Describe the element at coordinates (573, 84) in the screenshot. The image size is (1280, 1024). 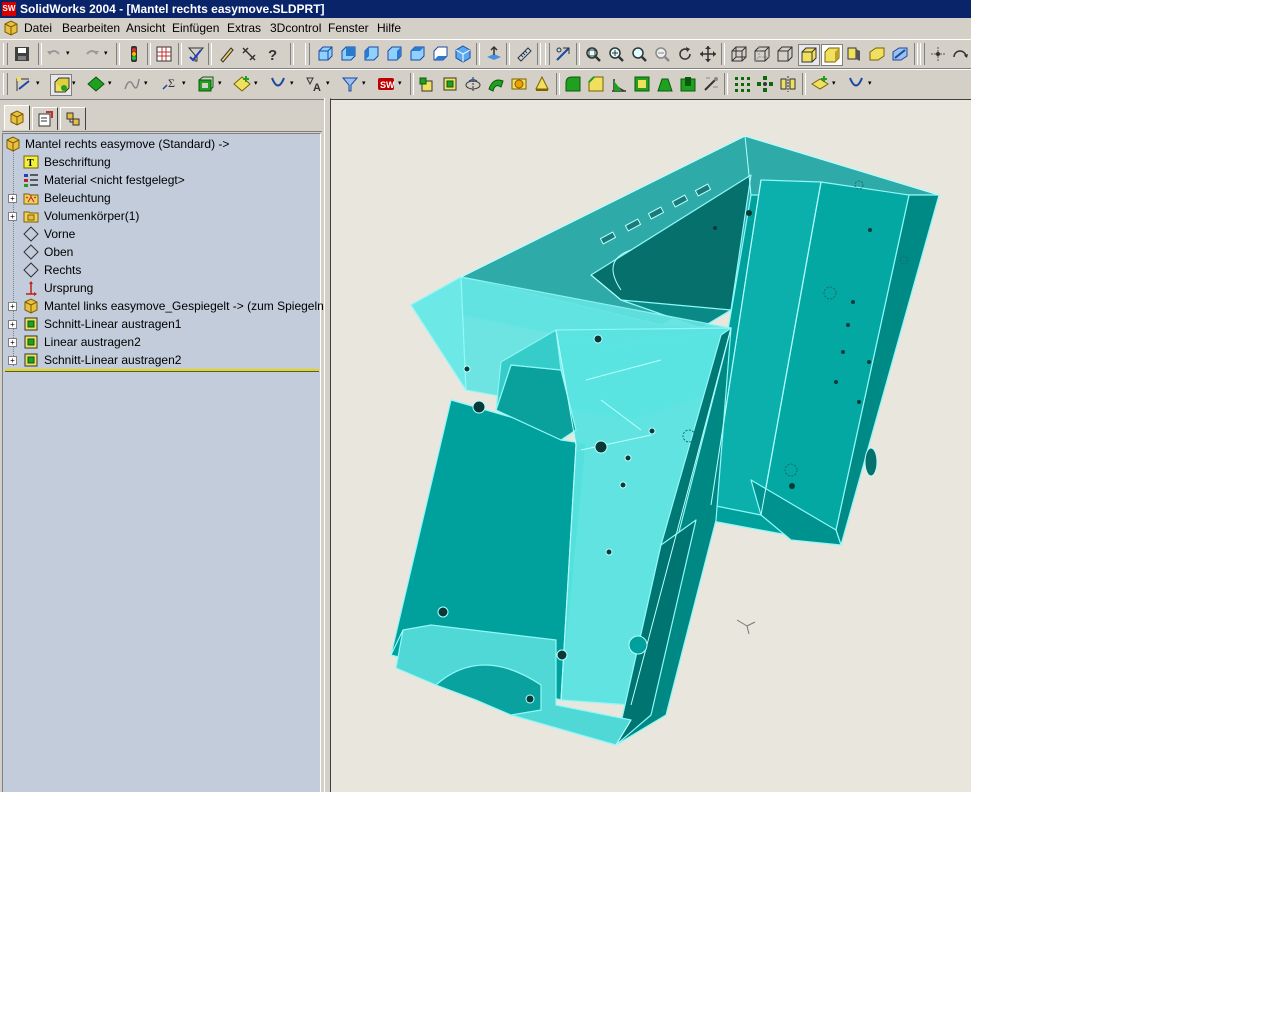
I see `fillet-icon` at that location.